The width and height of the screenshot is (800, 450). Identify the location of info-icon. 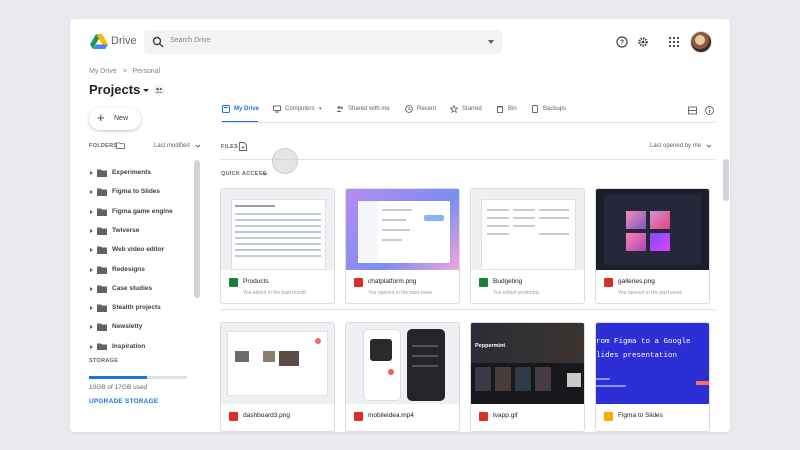
(709, 110).